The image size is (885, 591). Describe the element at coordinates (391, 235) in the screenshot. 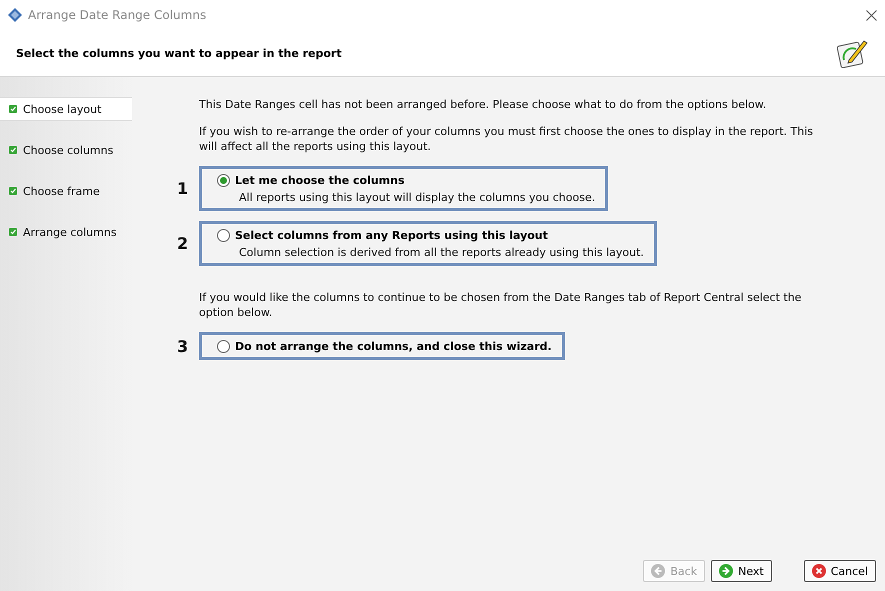

I see `option-label: Select columns from any Reports using this layout` at that location.